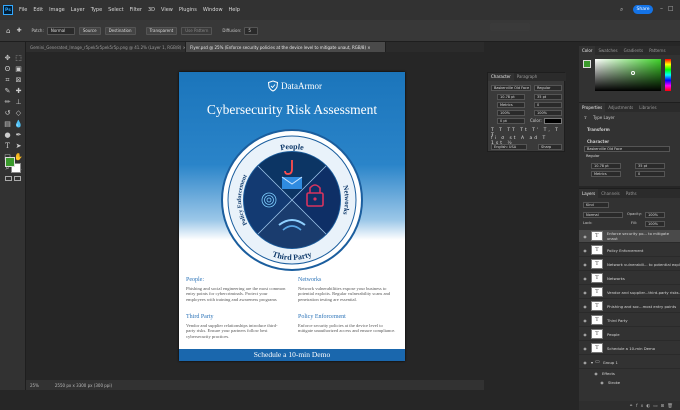  I want to click on link-icon: ⚭, so click(632, 406).